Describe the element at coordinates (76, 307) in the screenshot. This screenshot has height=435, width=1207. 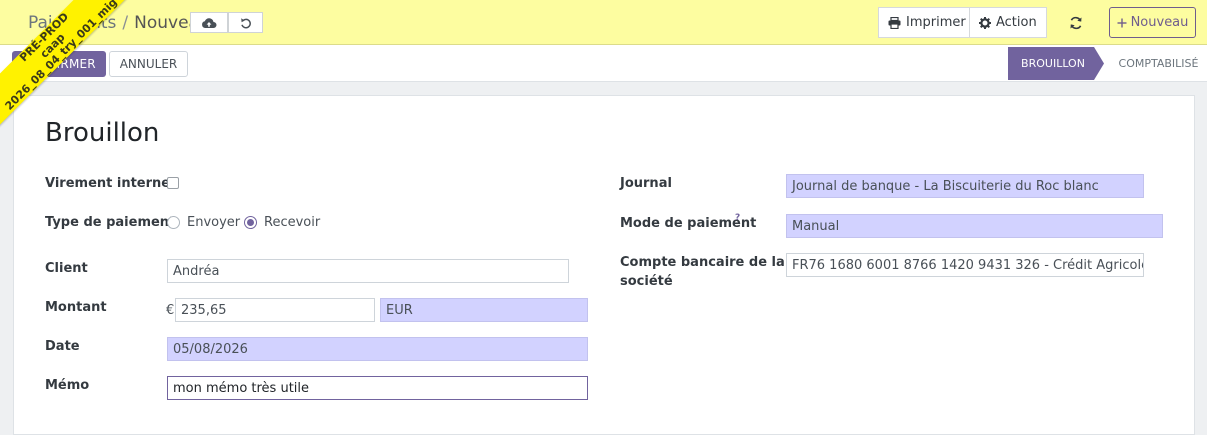
I see `amount-label: Montant` at that location.